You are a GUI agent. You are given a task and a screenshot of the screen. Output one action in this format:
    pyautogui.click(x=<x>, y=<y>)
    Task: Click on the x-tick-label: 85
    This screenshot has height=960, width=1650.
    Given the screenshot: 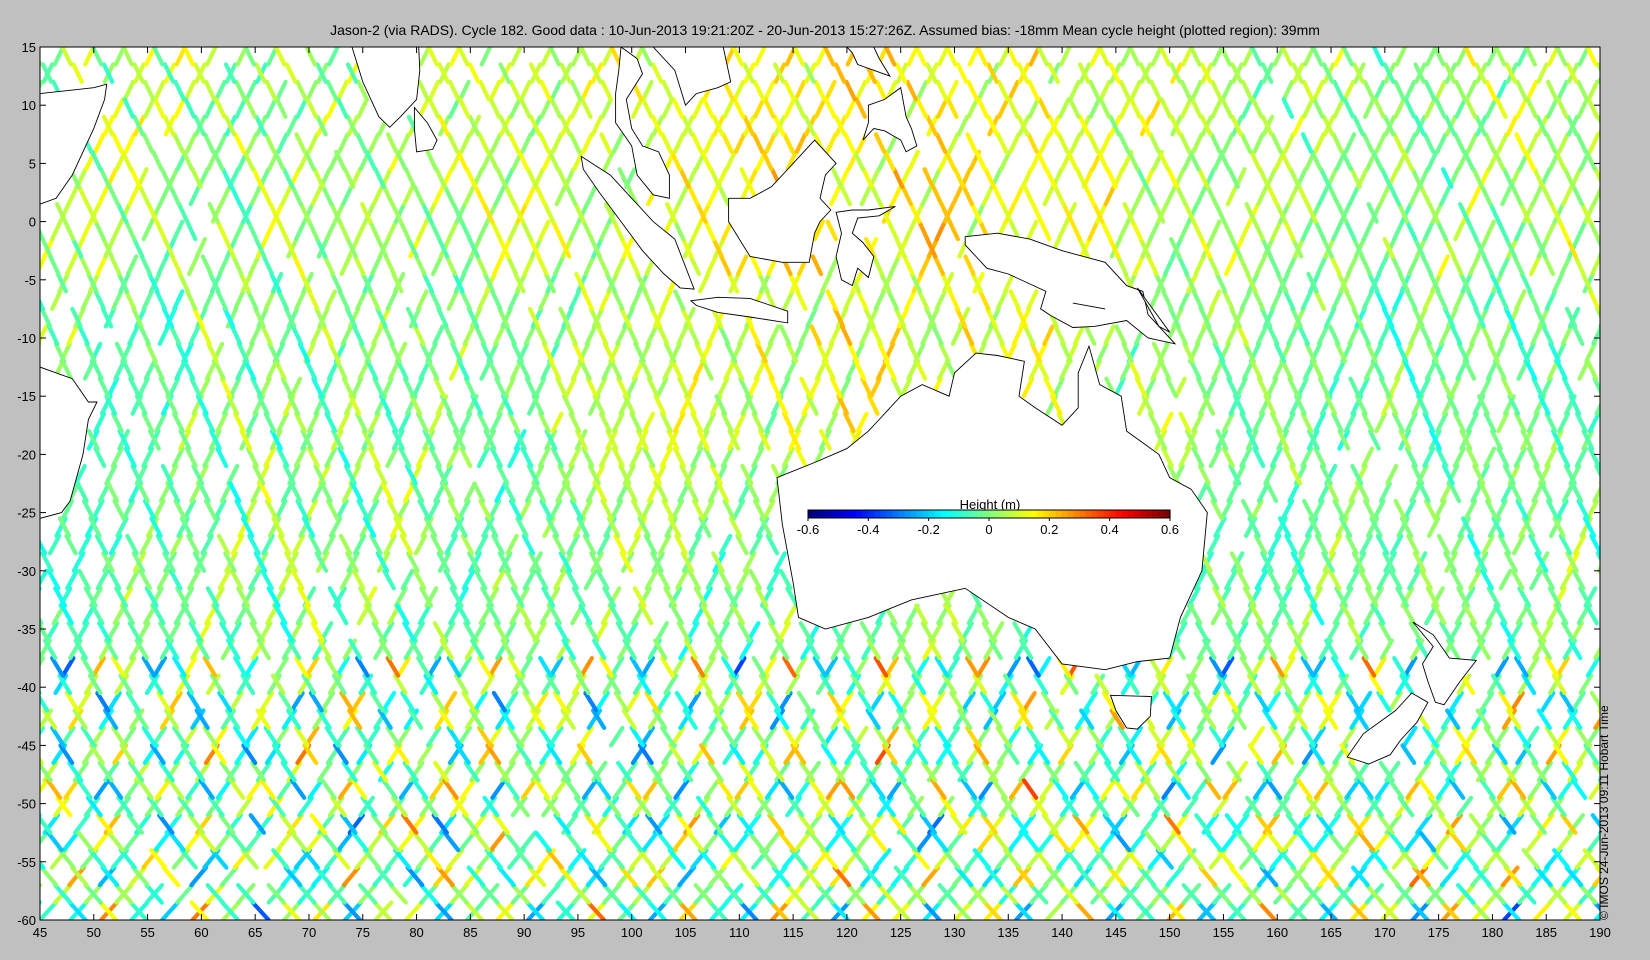 What is the action you would take?
    pyautogui.click(x=470, y=932)
    